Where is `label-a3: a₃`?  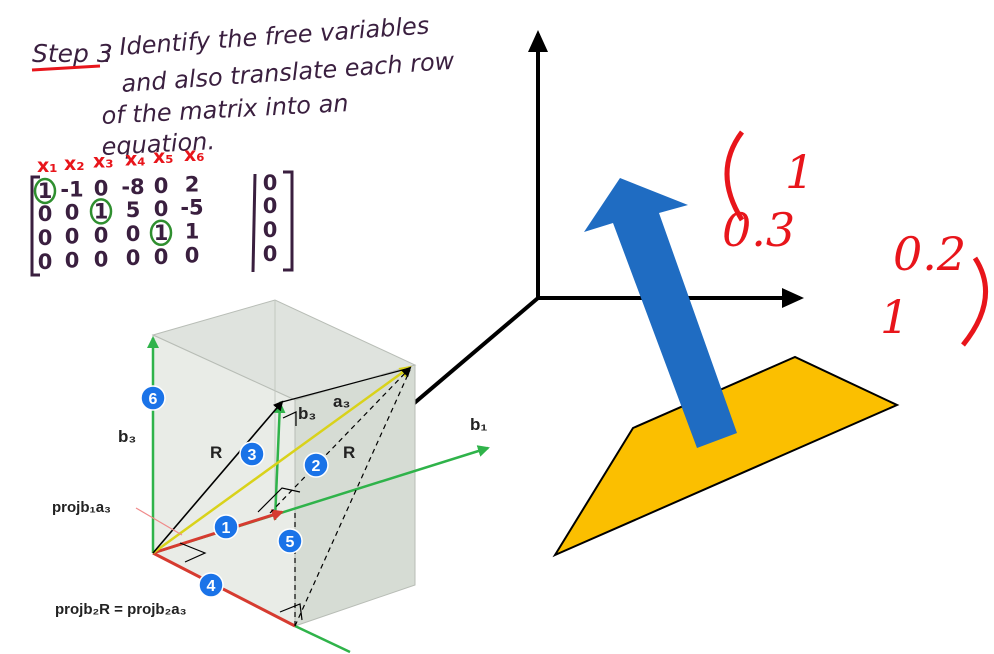
label-a3: a₃ is located at coordinates (341, 401).